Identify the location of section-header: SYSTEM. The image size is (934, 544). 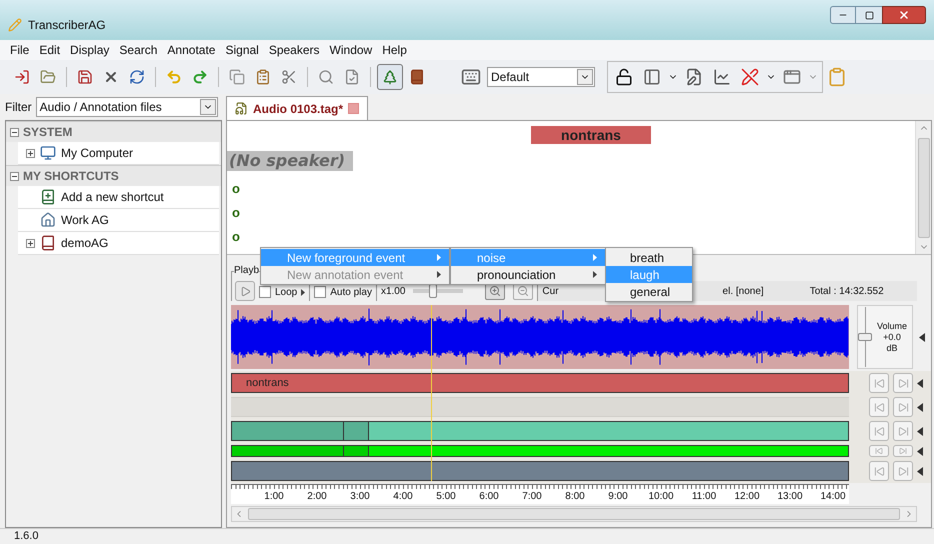
(113, 131).